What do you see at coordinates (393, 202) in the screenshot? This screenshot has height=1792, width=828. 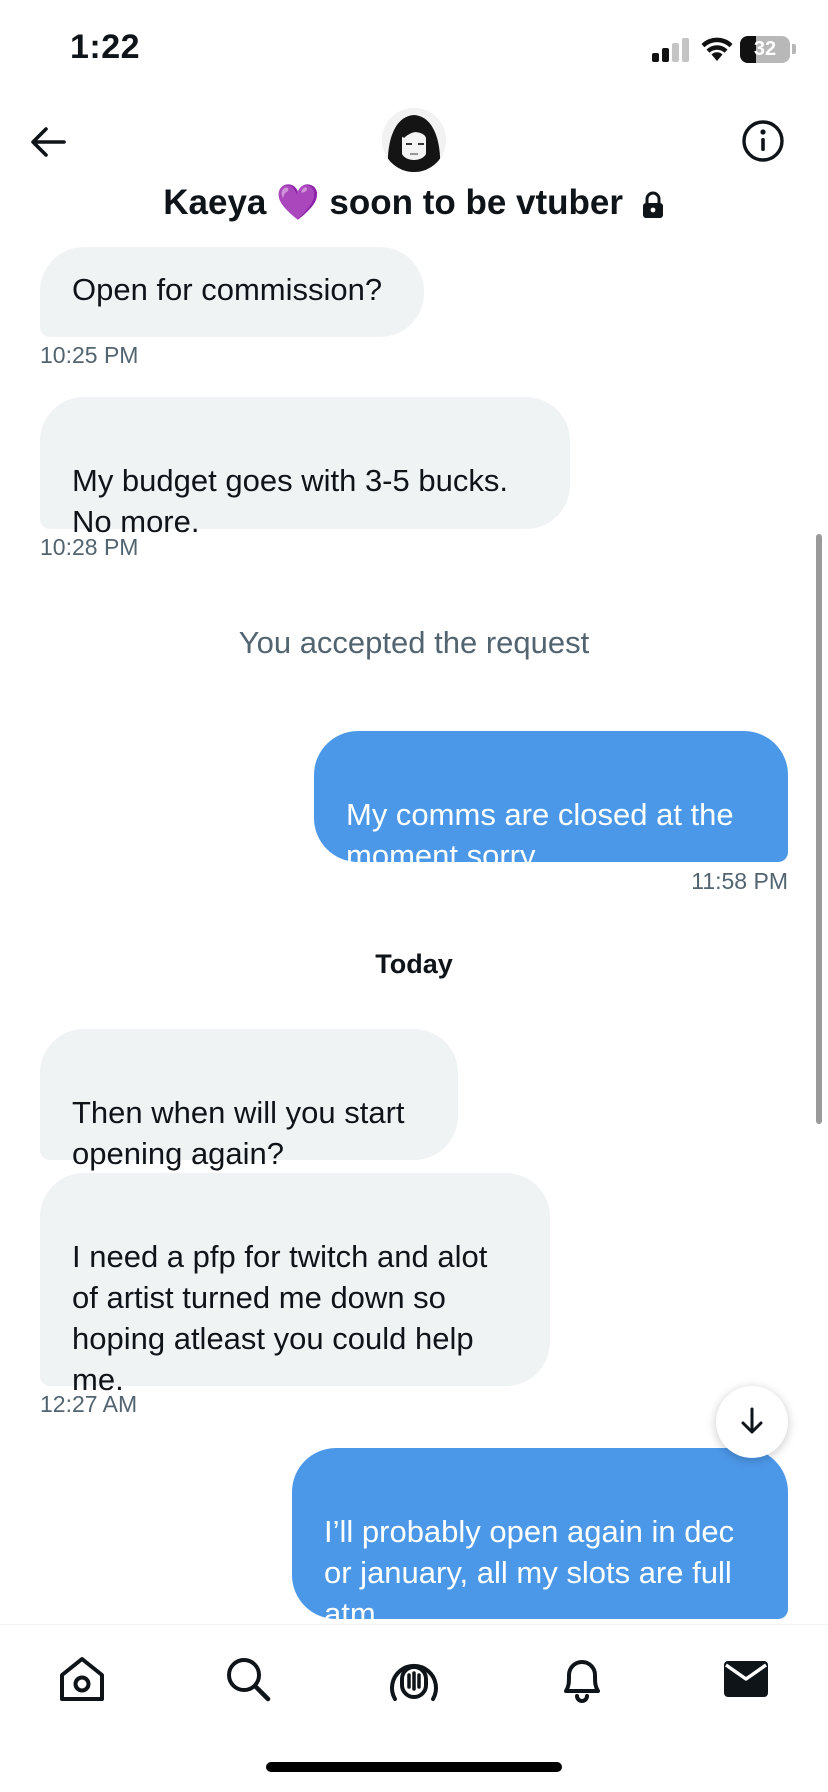 I see `contact-name: Kaeya 💜 soon to be vtuber` at bounding box center [393, 202].